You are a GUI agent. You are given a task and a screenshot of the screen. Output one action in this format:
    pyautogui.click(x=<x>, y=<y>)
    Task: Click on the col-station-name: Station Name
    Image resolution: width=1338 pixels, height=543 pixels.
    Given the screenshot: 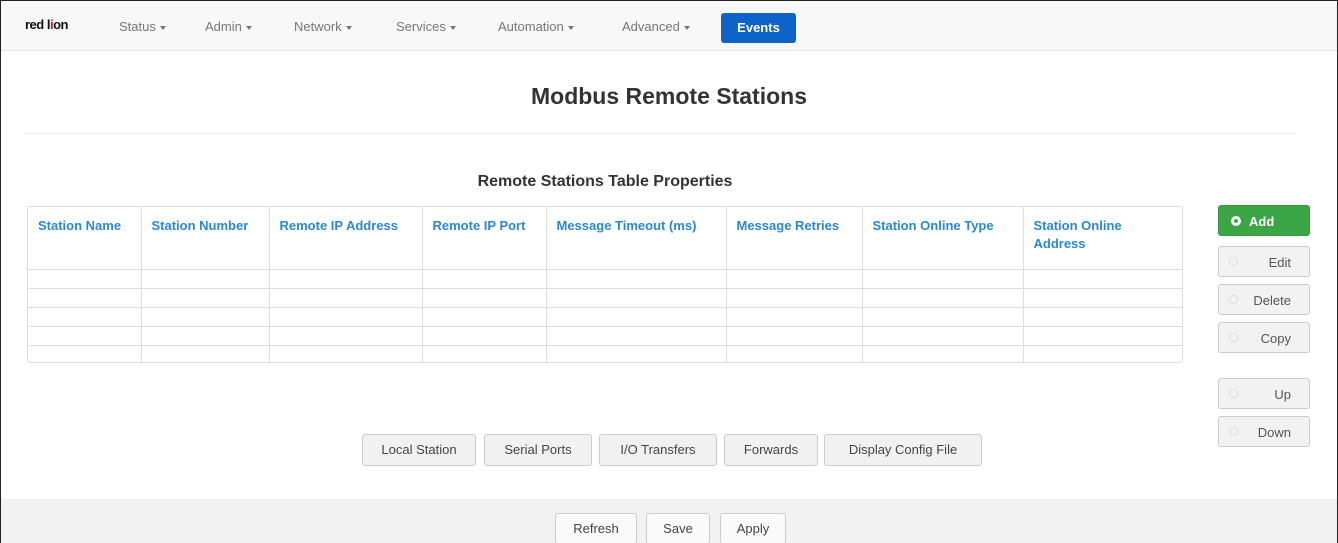 What is the action you would take?
    pyautogui.click(x=85, y=238)
    